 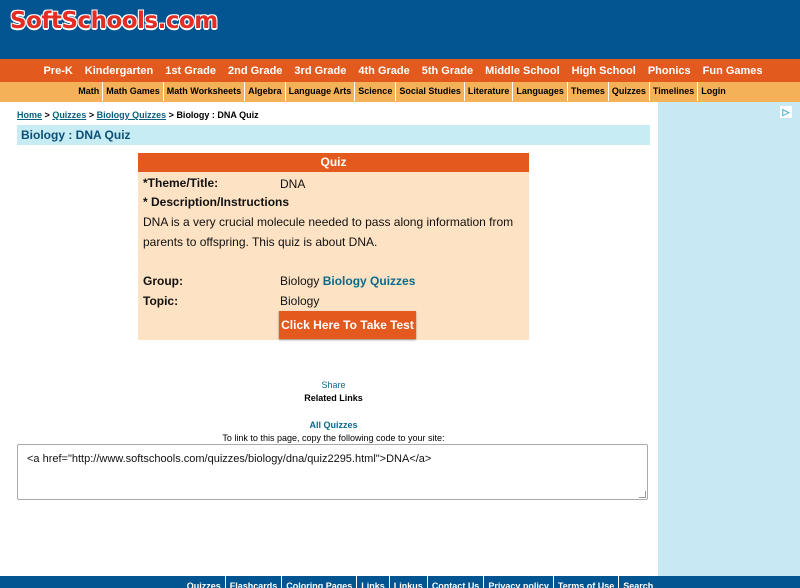 I want to click on nav-item-4th-grade: 4th Grade, so click(x=383, y=71).